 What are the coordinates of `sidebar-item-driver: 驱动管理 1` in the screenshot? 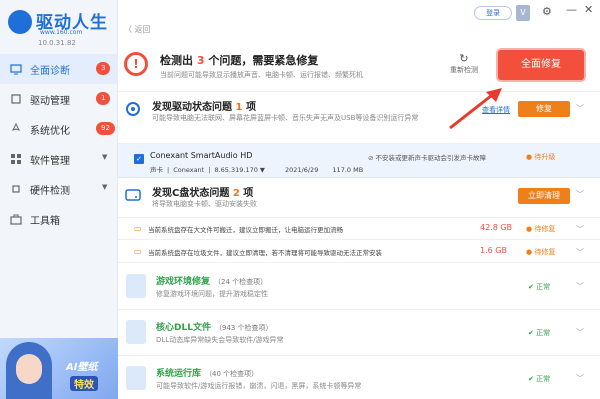 It's located at (59, 99).